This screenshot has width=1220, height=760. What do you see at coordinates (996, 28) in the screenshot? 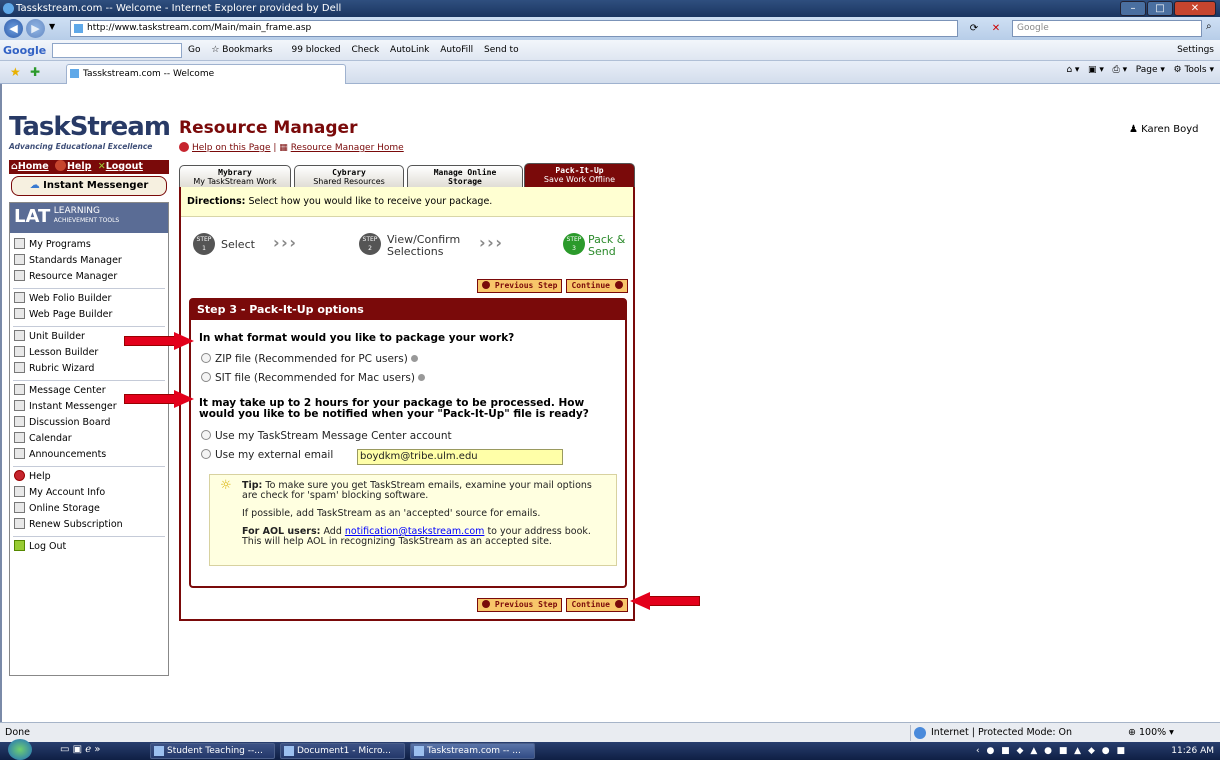
I see `stop-icon: ✕` at bounding box center [996, 28].